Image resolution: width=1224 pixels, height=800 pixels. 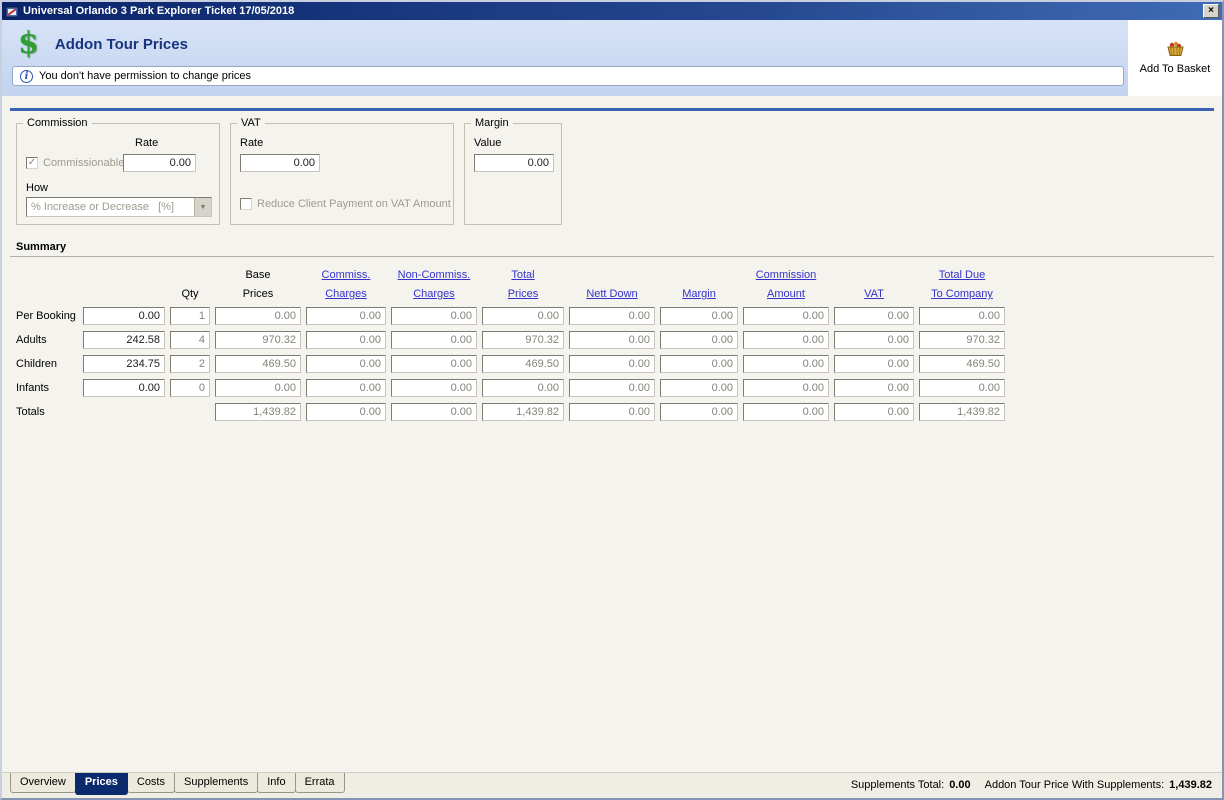 What do you see at coordinates (786, 388) in the screenshot?
I see `infants-commission-field: 0.00` at bounding box center [786, 388].